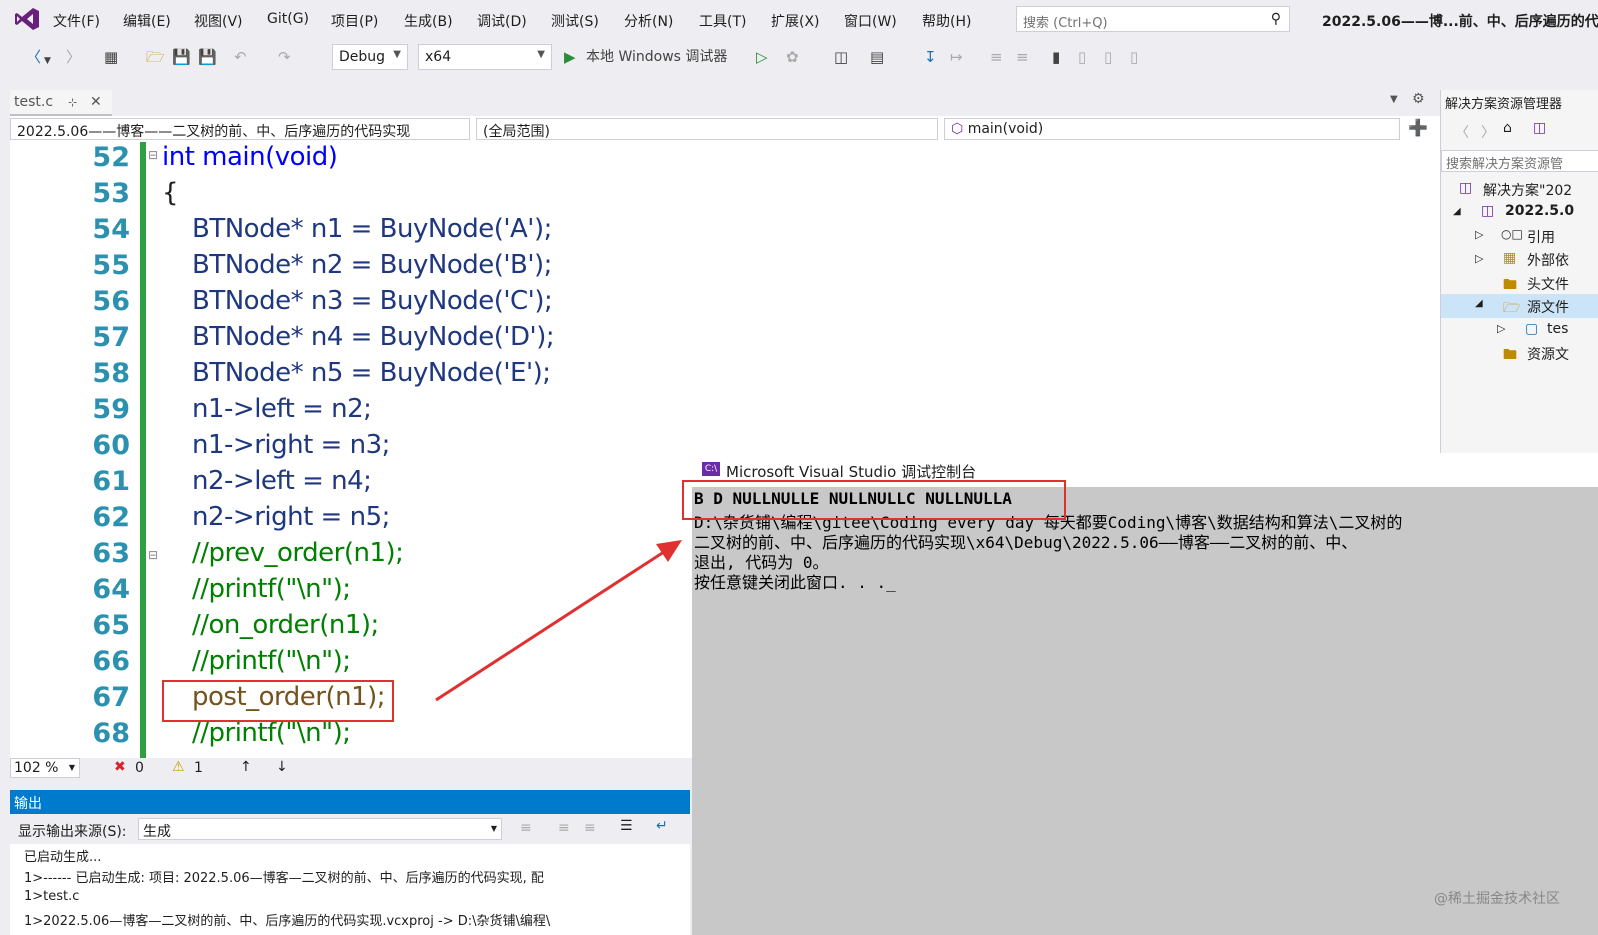 This screenshot has width=1598, height=935. What do you see at coordinates (841, 57) in the screenshot?
I see `solution-explorer-icon: ◫` at bounding box center [841, 57].